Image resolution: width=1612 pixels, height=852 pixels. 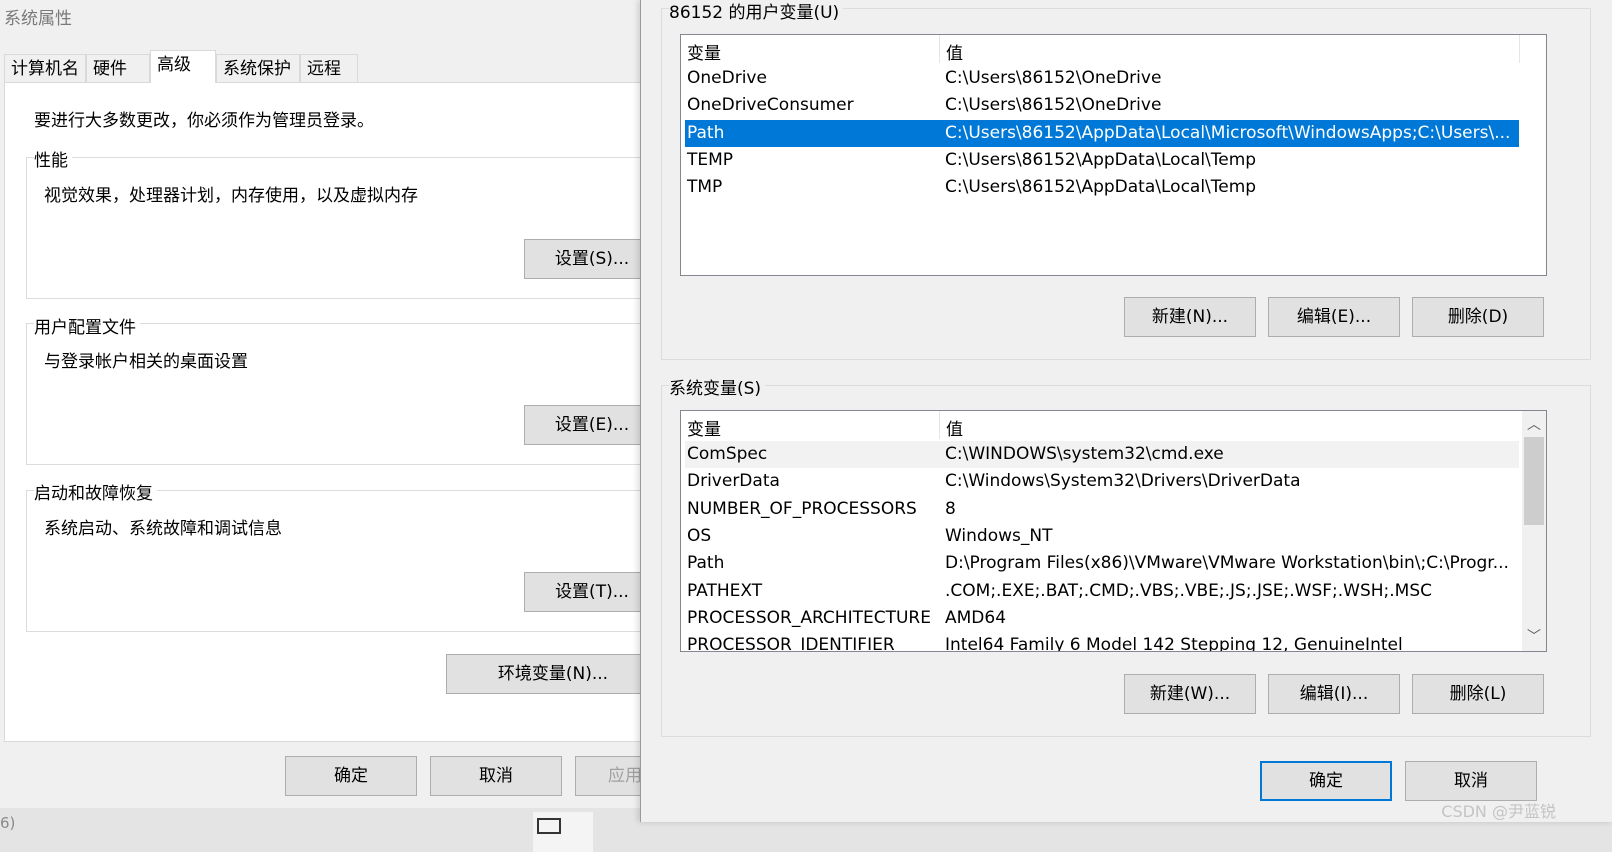 I want to click on tab-computer-name: 计算机名, so click(x=45, y=68).